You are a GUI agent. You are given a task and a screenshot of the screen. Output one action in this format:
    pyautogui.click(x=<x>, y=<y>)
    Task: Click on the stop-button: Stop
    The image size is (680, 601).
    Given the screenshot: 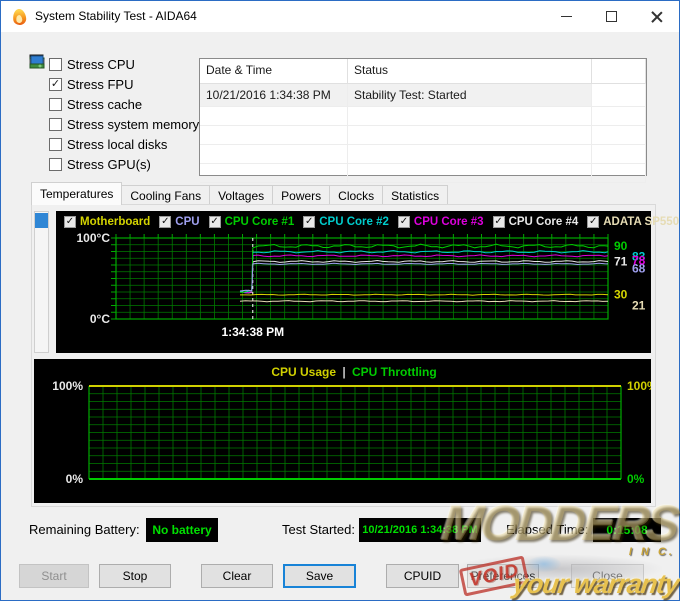 What is the action you would take?
    pyautogui.click(x=135, y=576)
    